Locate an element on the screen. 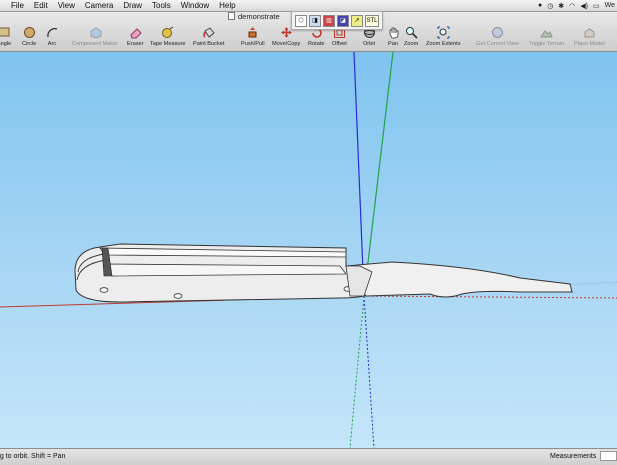  push-pull-label: Push/Pull is located at coordinates (253, 44).